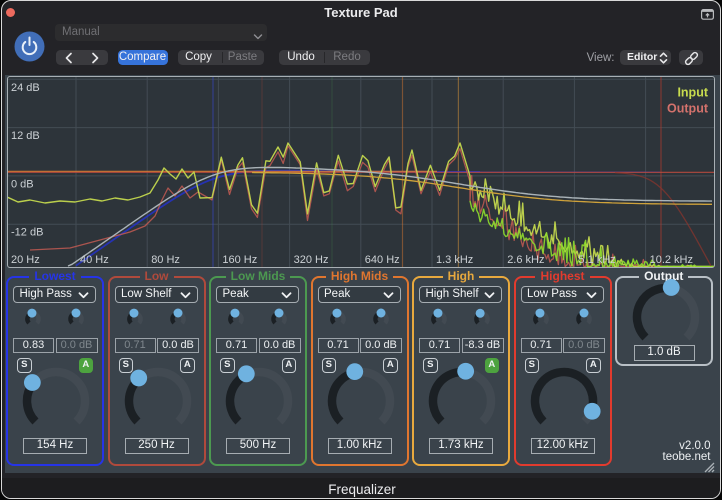 This screenshot has height=500, width=722. Describe the element at coordinates (670, 260) in the screenshot. I see `svg-text: 10.2 kHz` at that location.